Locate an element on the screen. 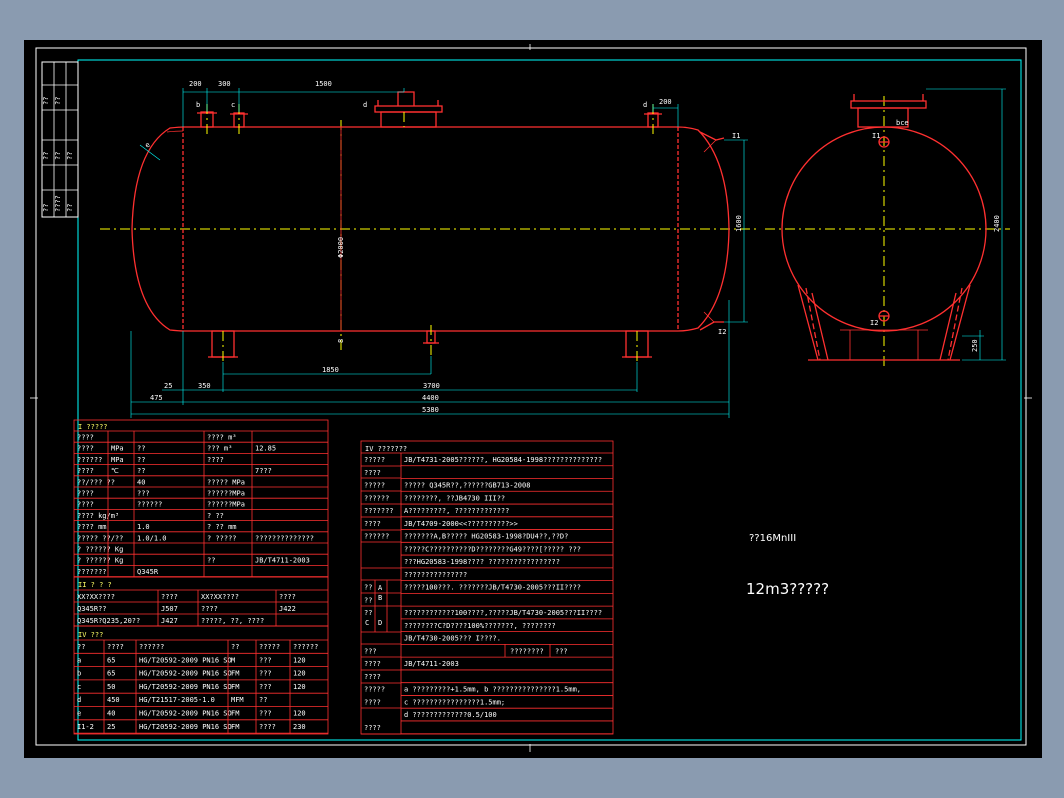  table-cell: 50 is located at coordinates (111, 687).